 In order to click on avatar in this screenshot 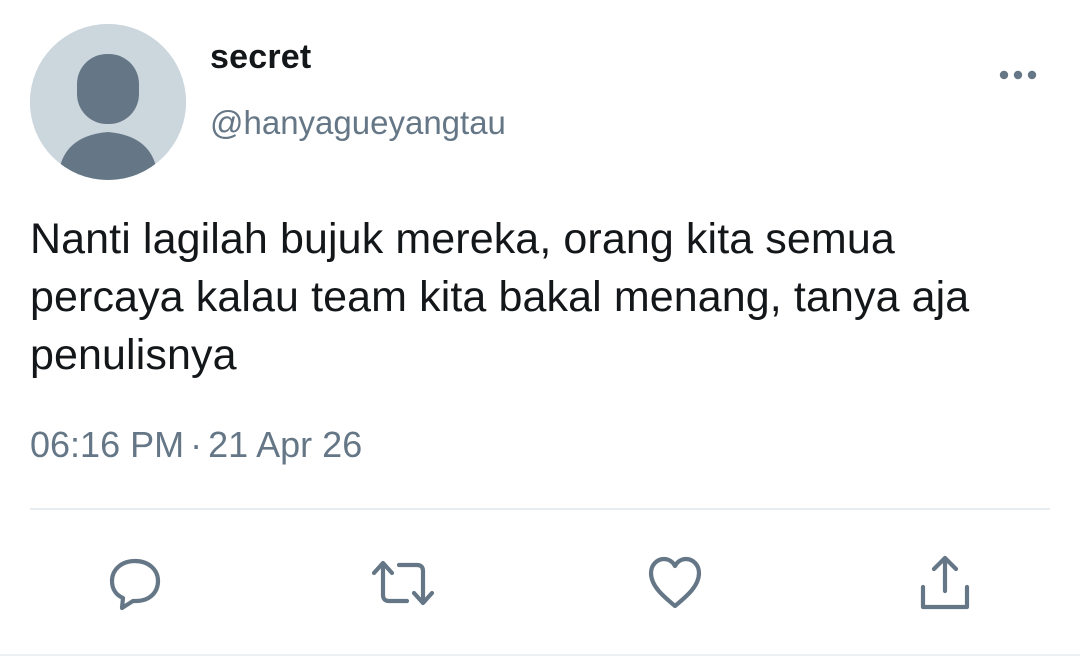, I will do `click(108, 102)`.